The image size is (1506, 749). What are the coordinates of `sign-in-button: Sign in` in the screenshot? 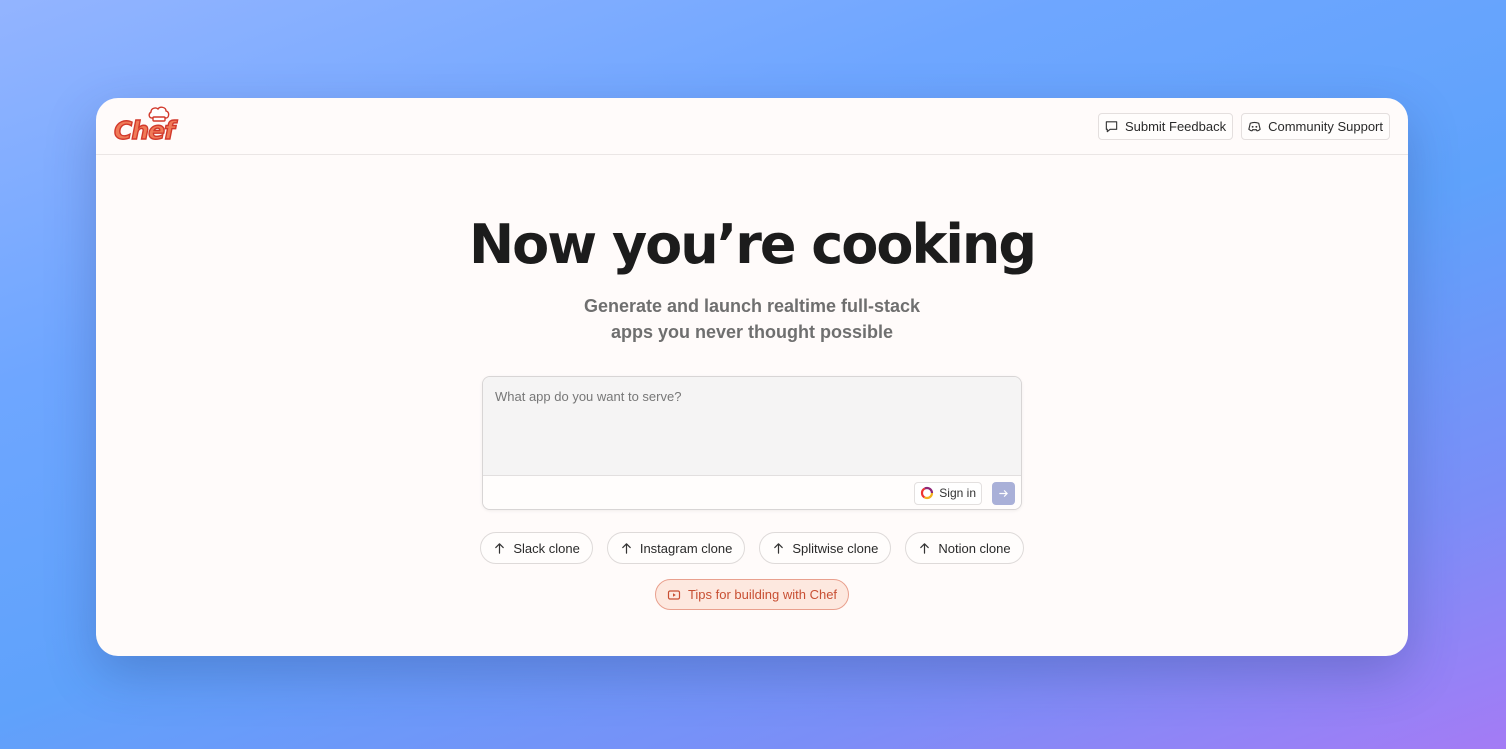 It's located at (948, 493).